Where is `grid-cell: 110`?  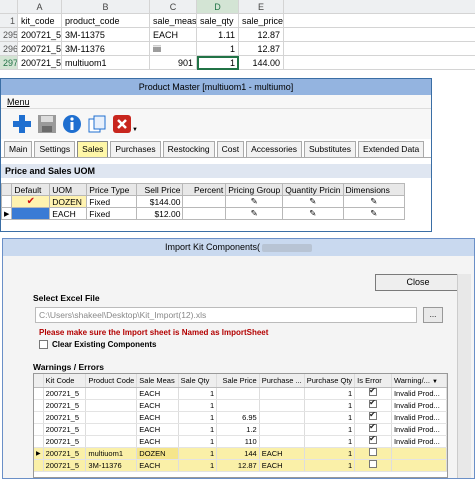 grid-cell: 110 is located at coordinates (238, 441).